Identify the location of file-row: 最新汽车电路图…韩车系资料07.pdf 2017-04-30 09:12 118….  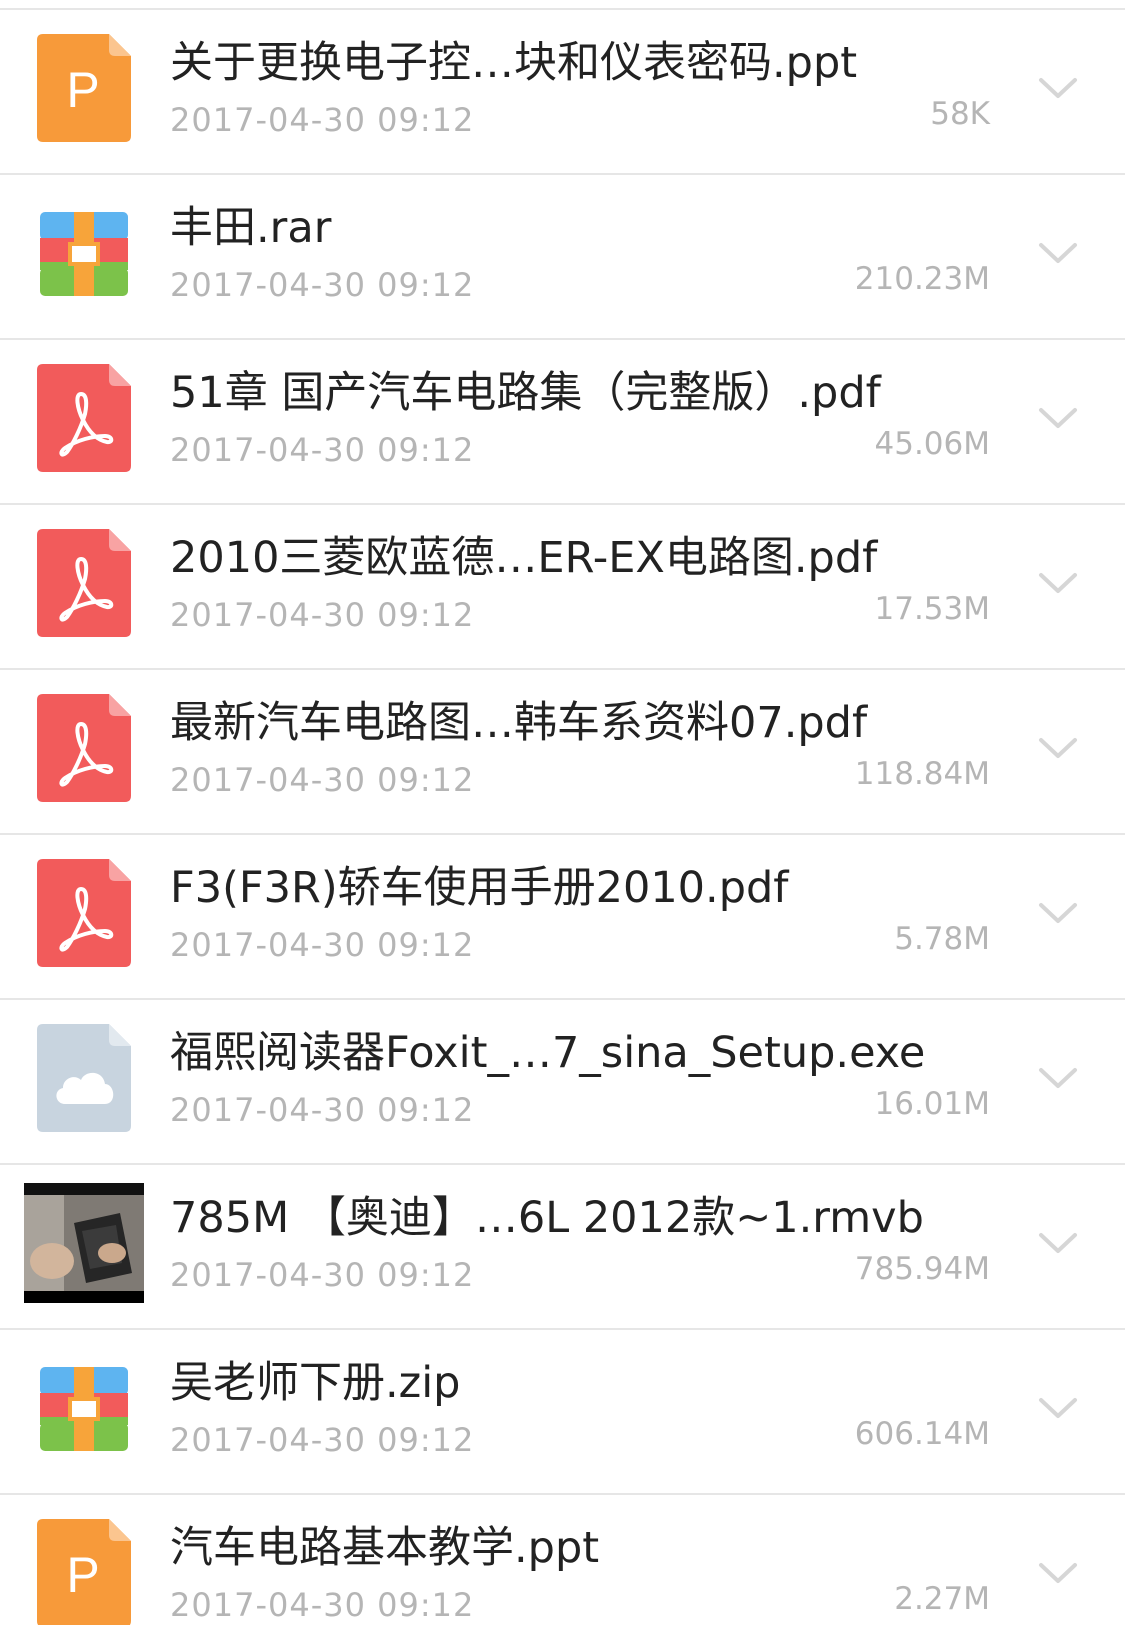
(562, 752).